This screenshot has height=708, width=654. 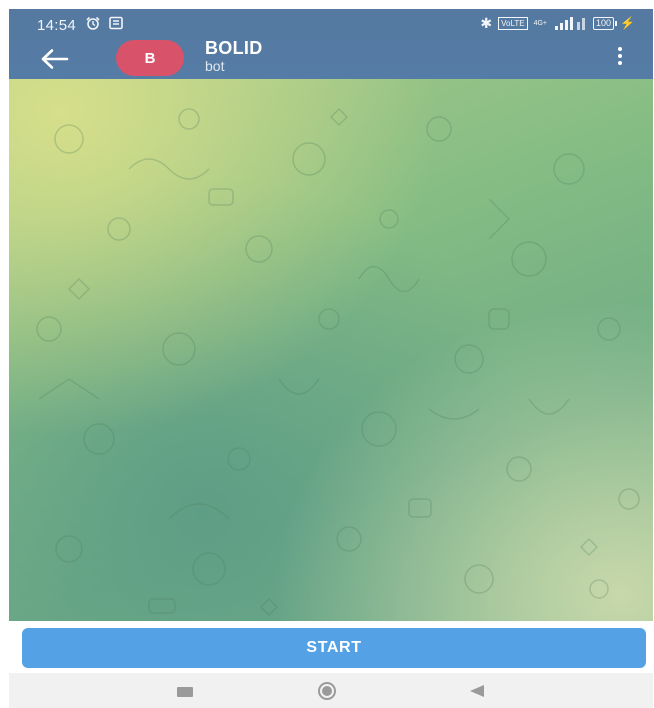 I want to click on alarm-icon, so click(x=93, y=23).